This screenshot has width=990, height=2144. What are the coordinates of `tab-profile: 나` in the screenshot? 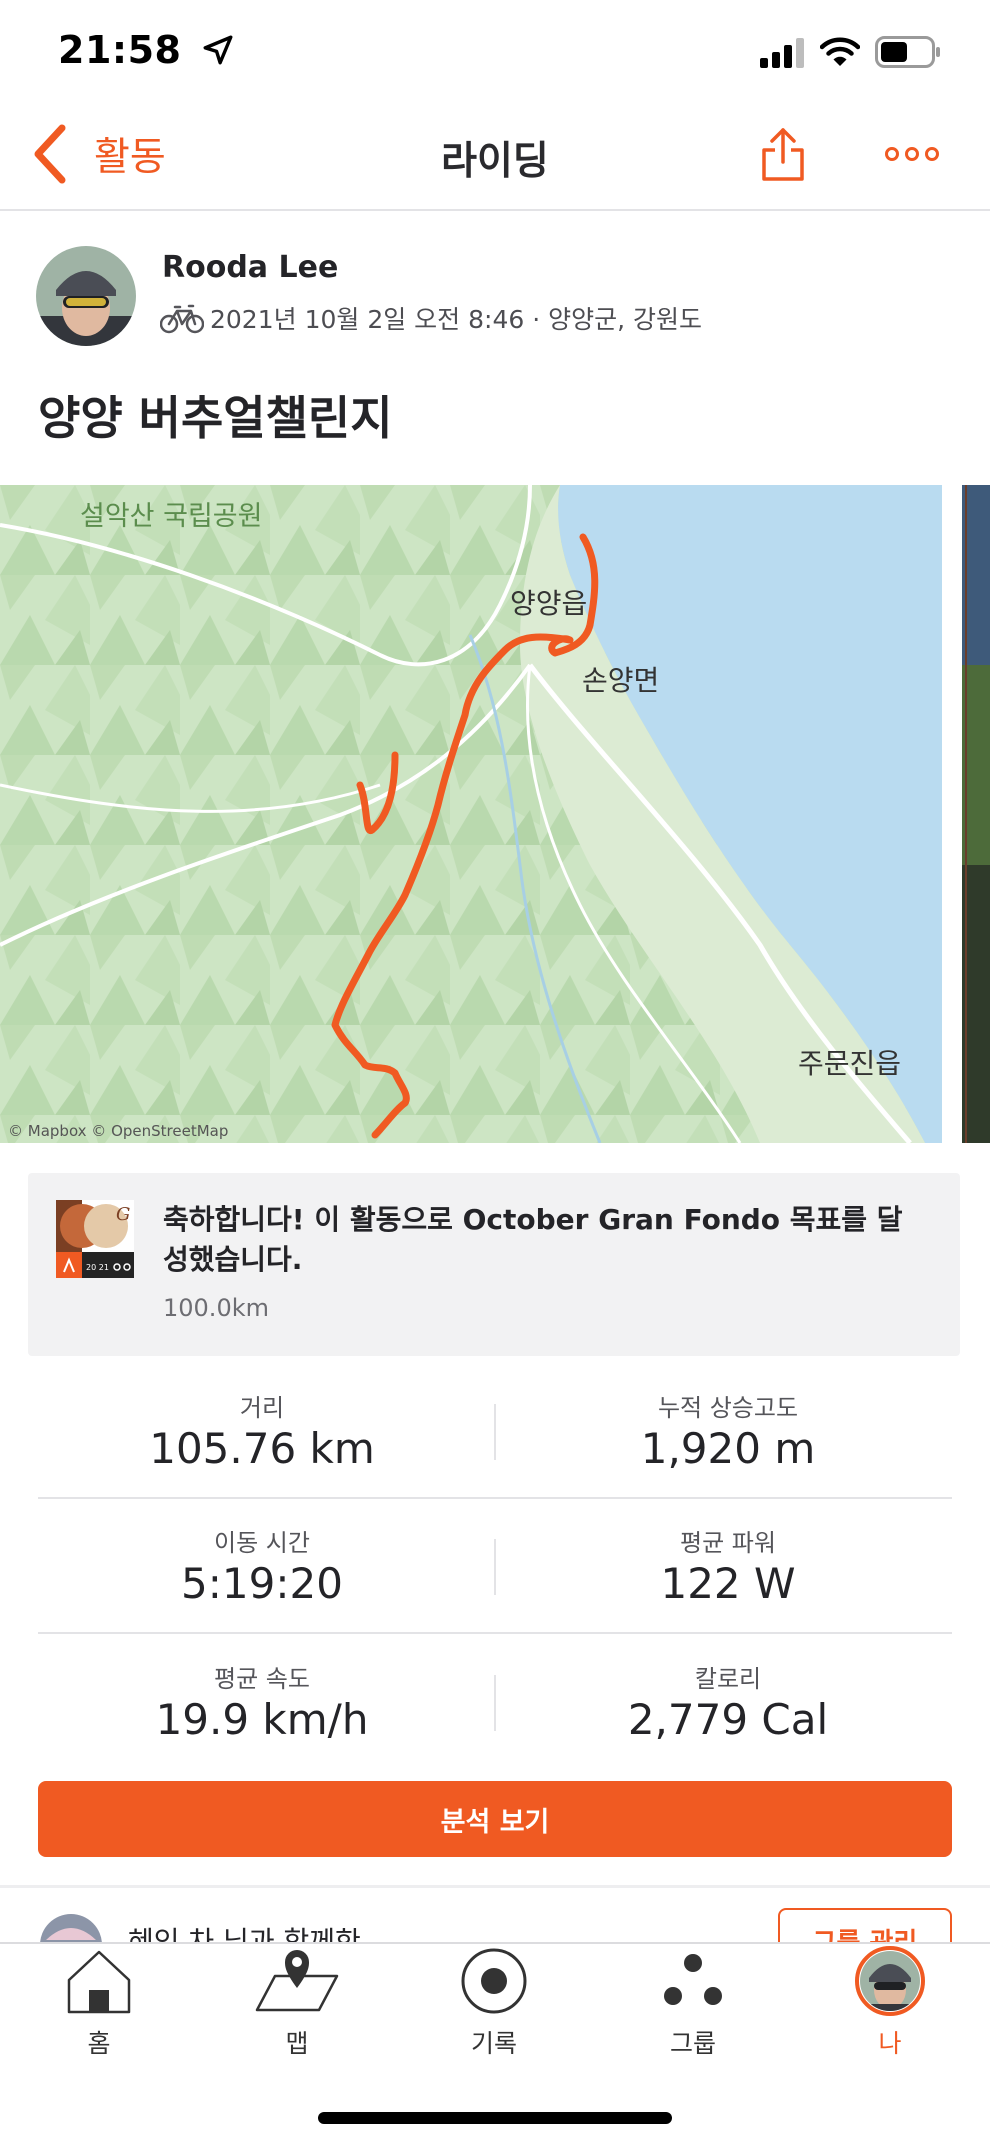 It's located at (890, 2003).